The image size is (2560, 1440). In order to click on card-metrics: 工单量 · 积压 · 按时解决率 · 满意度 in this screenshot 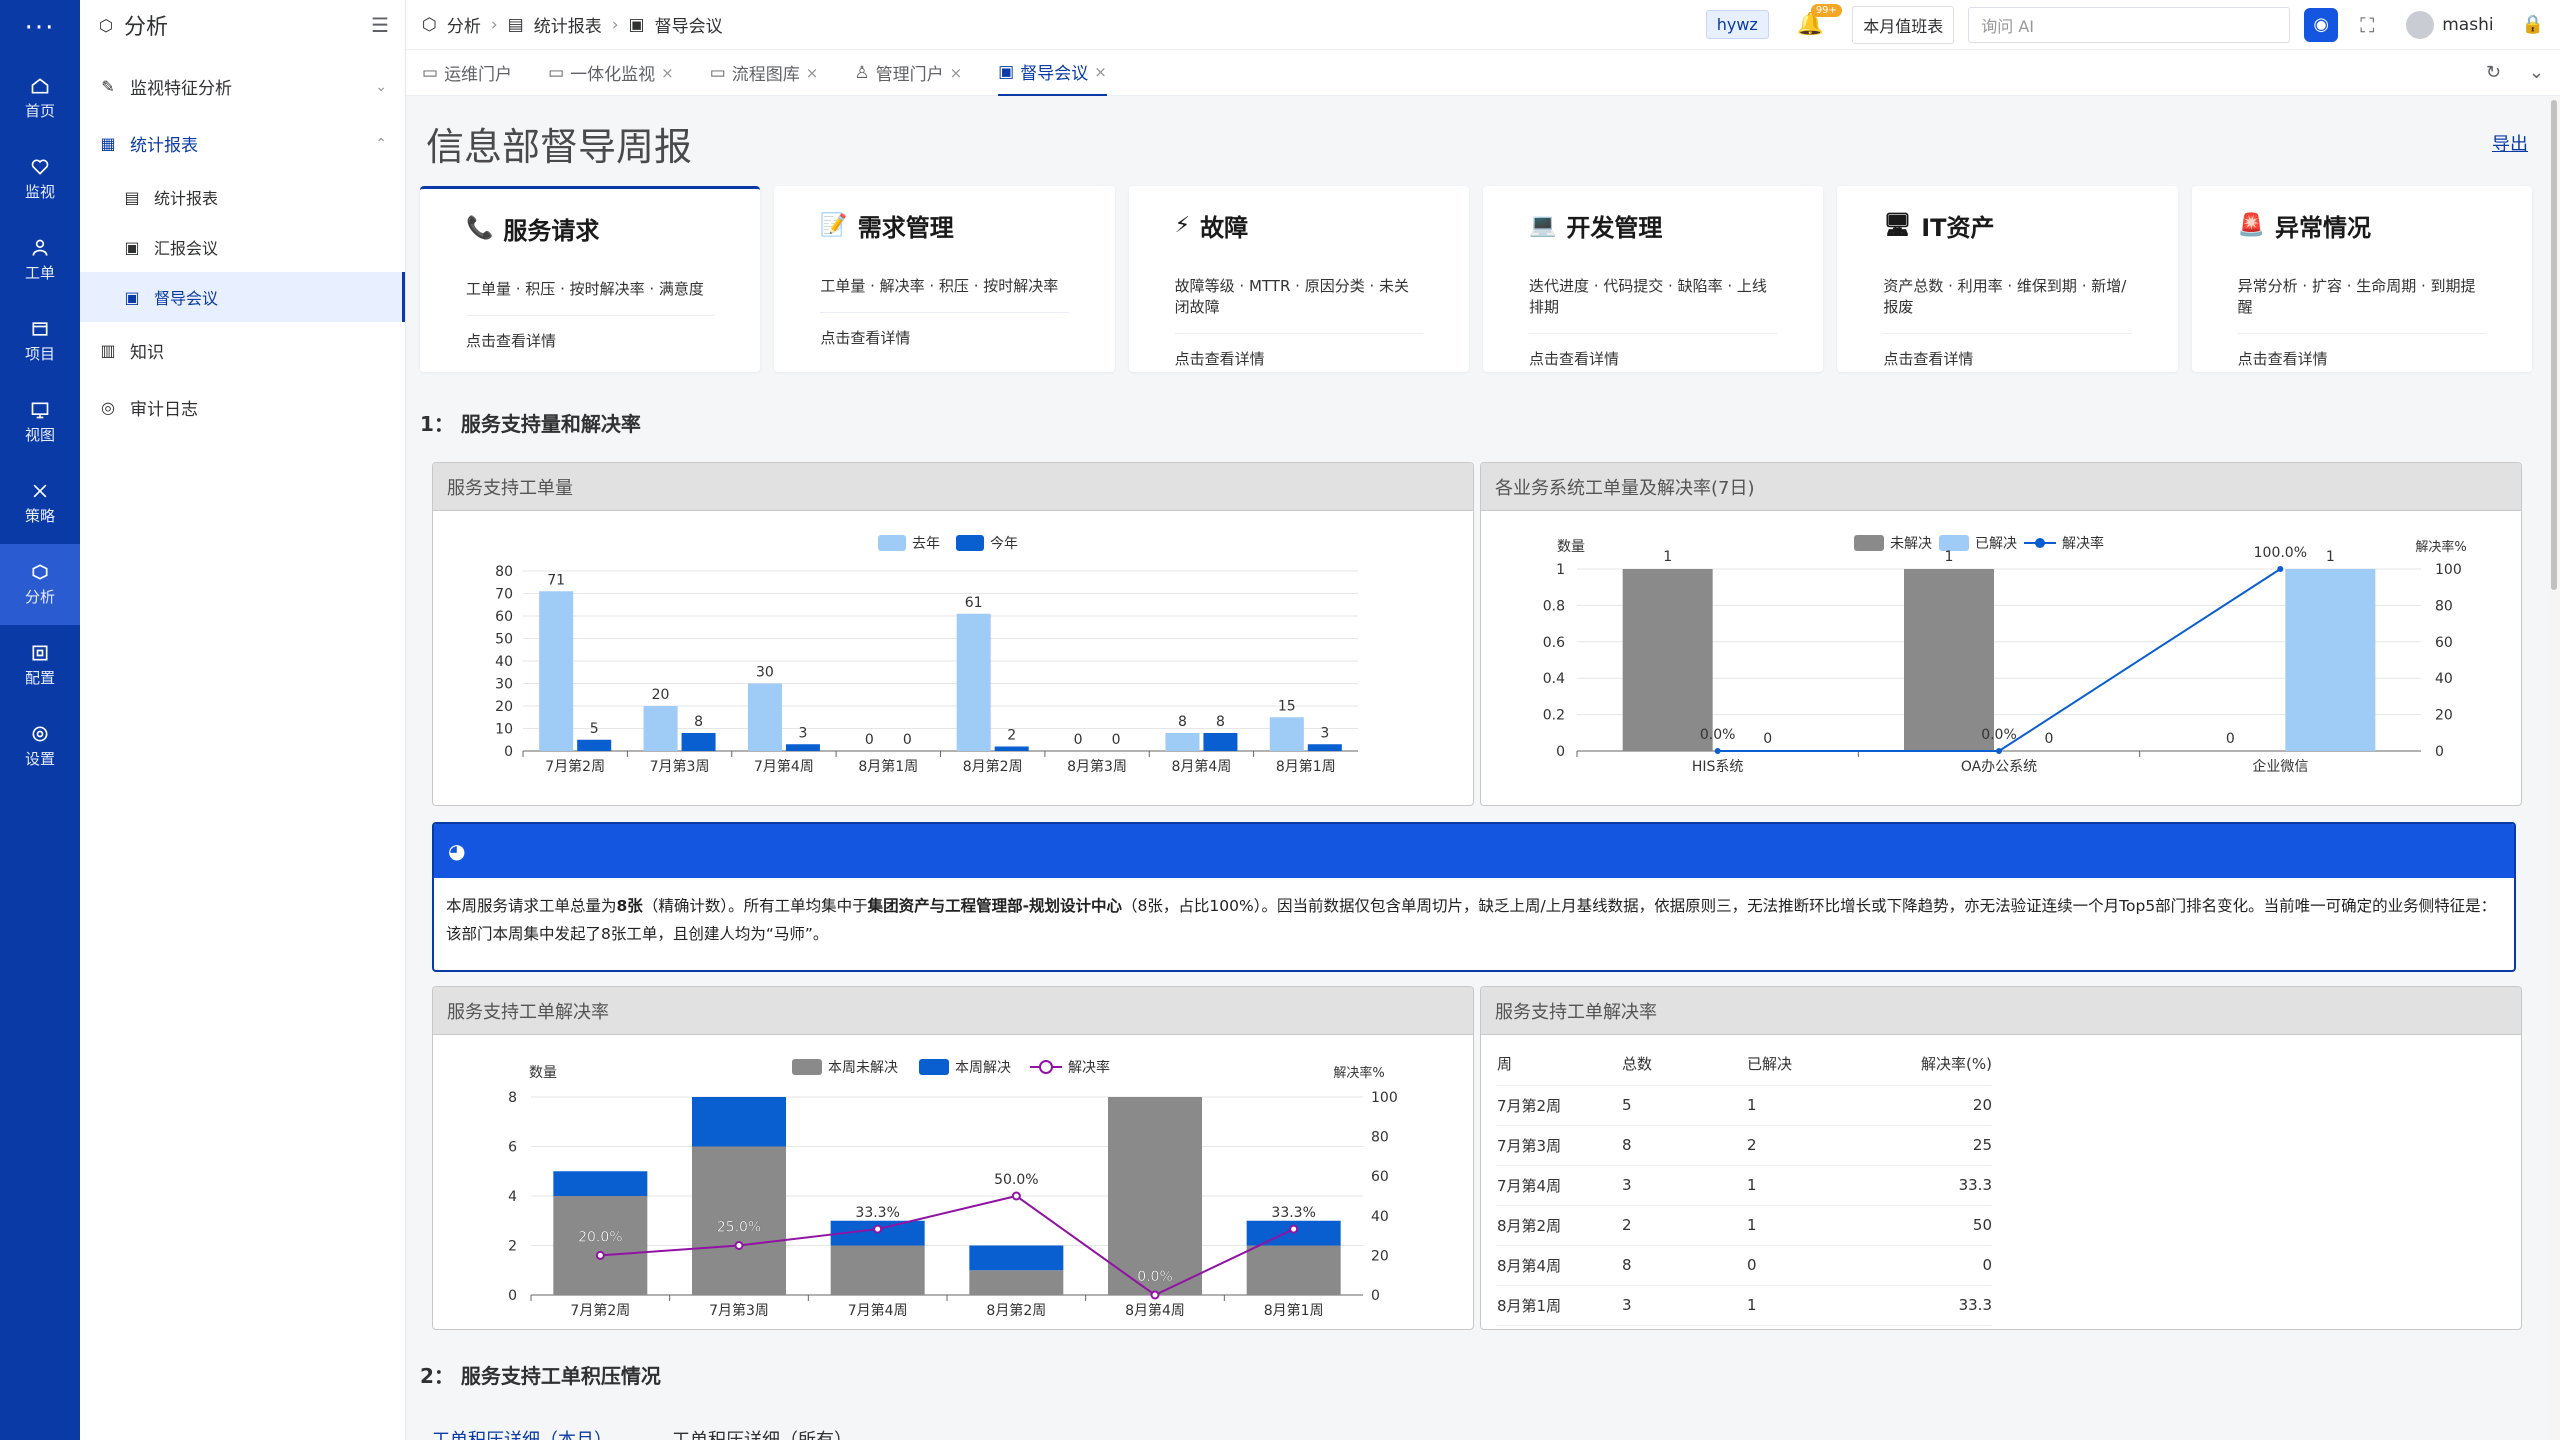, I will do `click(590, 297)`.